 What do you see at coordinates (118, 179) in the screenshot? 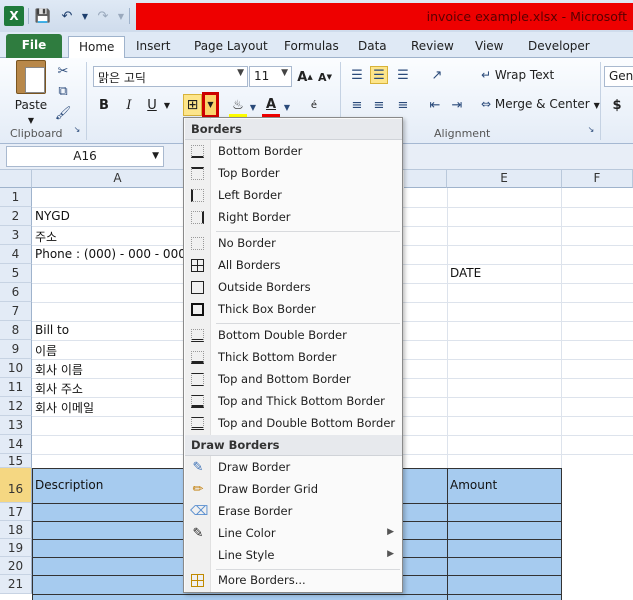
I see `column-header-a: A` at bounding box center [118, 179].